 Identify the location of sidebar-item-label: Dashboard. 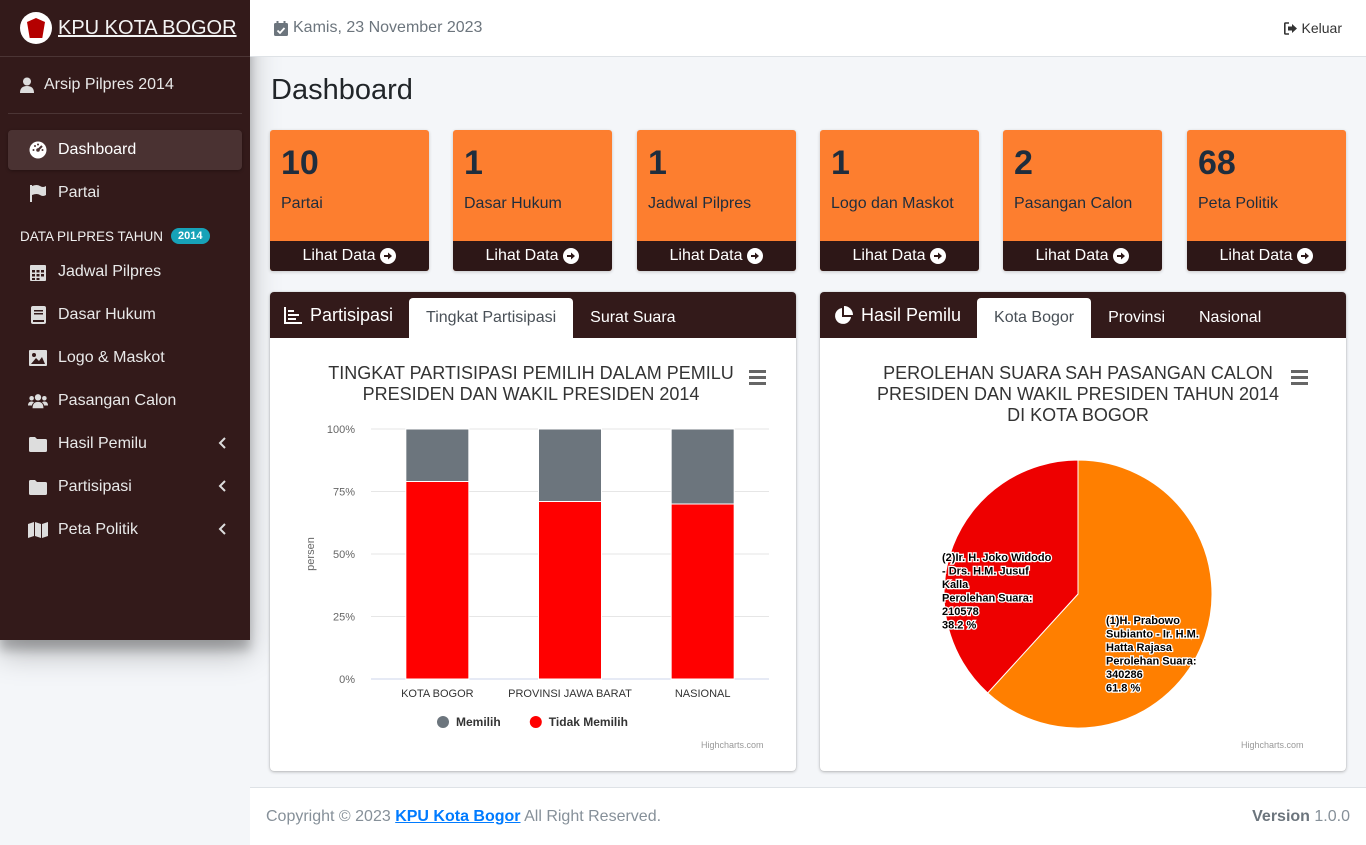
(97, 149).